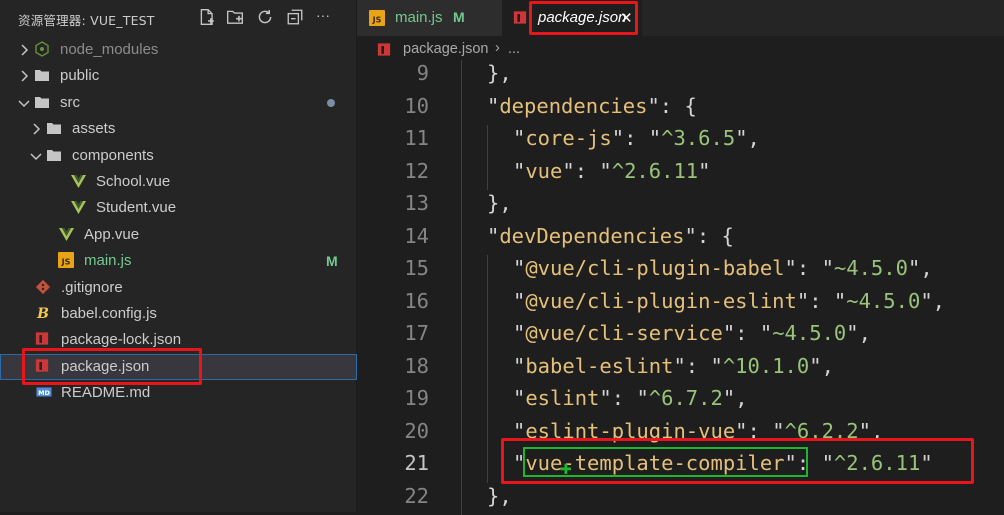 Image resolution: width=1004 pixels, height=515 pixels. Describe the element at coordinates (178, 288) in the screenshot. I see `tree-item-gitignore: .gitignore` at that location.